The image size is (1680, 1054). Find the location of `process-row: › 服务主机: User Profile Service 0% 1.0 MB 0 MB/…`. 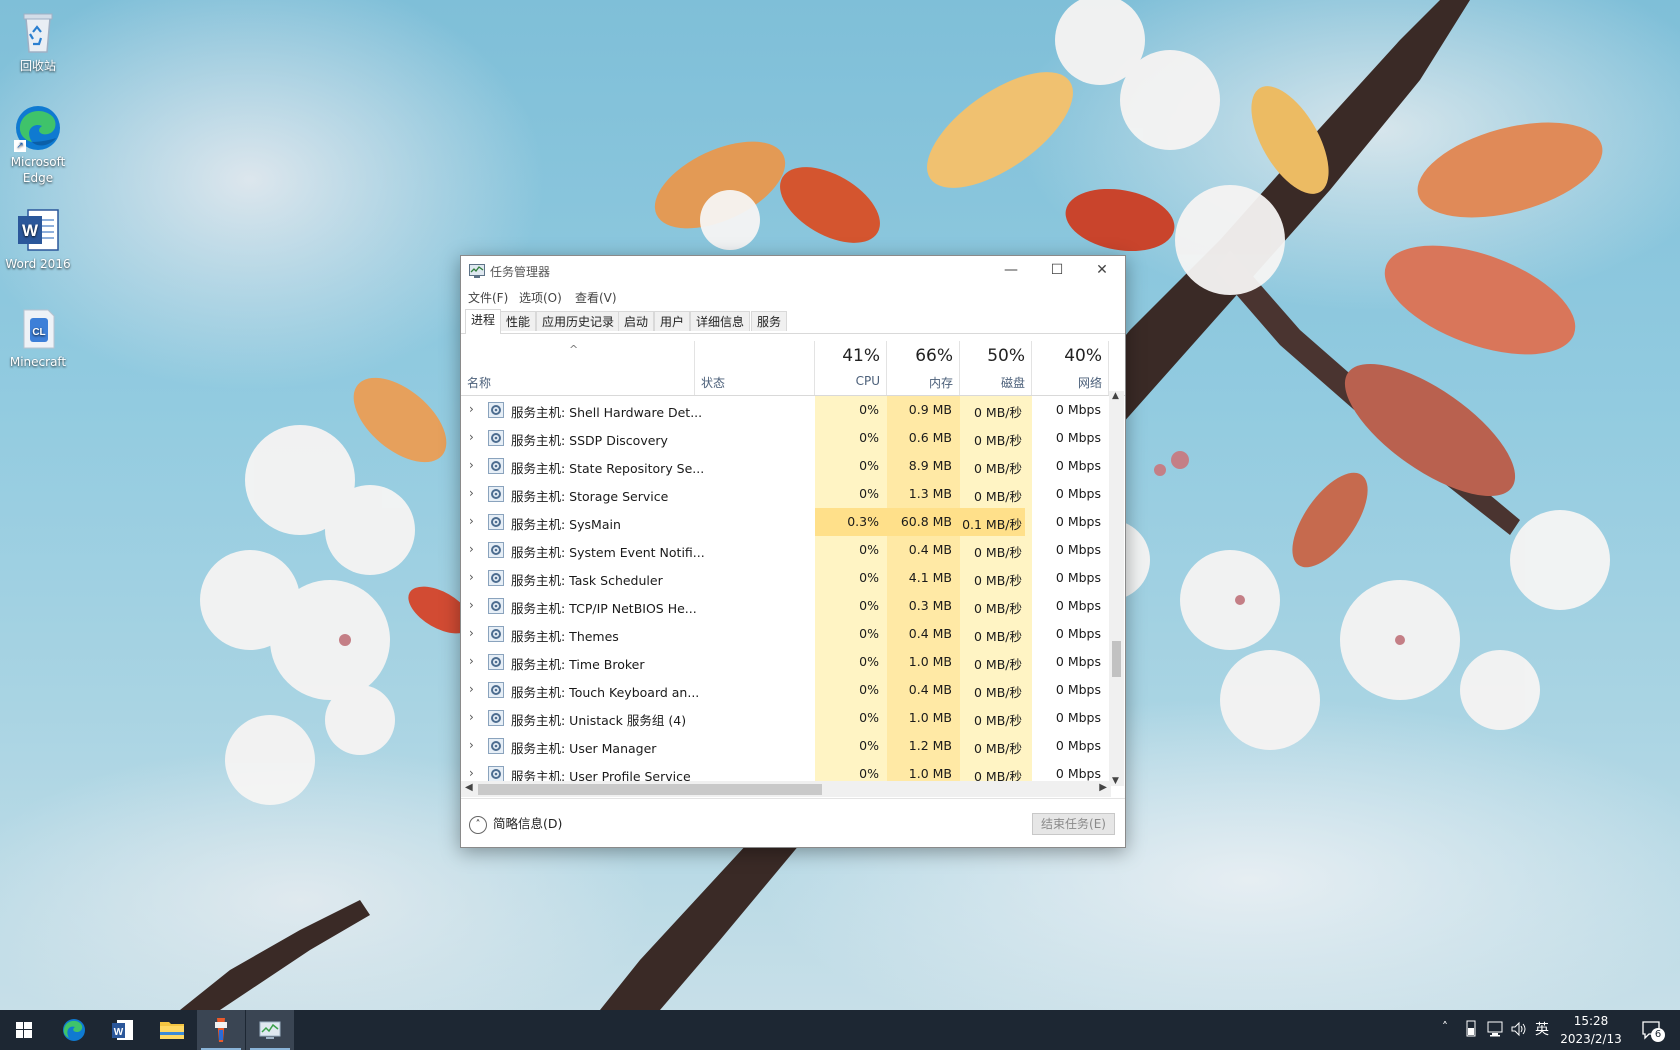

process-row: › 服务主机: User Profile Service 0% 1.0 MB 0 MB/… is located at coordinates (786, 770).